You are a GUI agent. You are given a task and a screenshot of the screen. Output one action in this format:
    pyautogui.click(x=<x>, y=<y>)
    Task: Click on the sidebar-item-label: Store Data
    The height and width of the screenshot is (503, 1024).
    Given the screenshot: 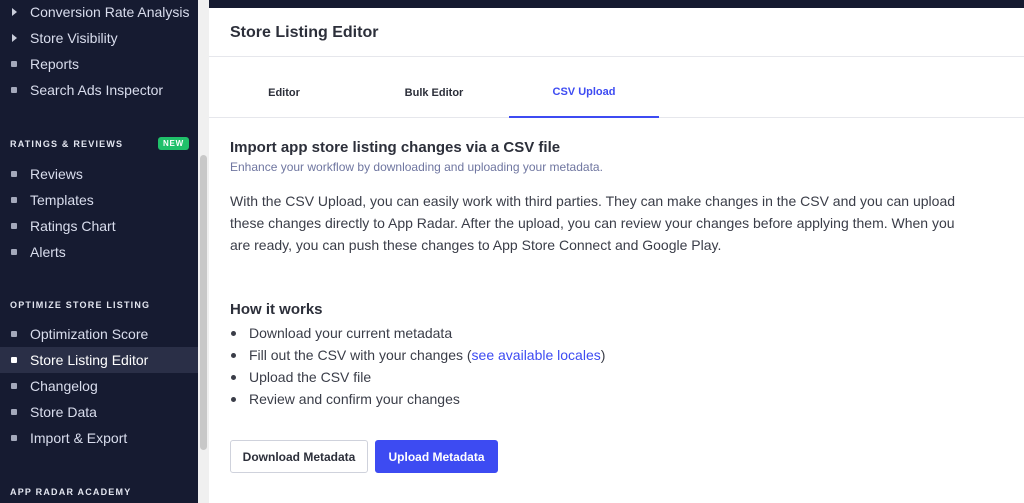 What is the action you would take?
    pyautogui.click(x=63, y=412)
    